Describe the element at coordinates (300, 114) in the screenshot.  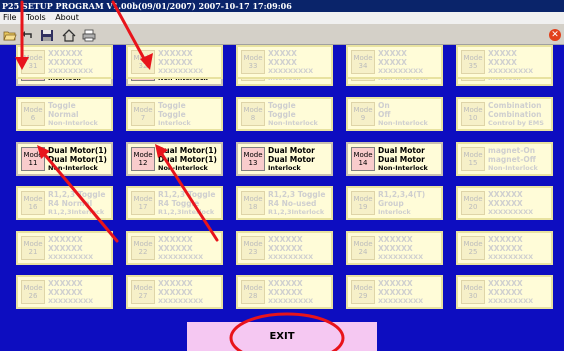
I see `mode-description: Toggle Toggle Non-Interlock` at that location.